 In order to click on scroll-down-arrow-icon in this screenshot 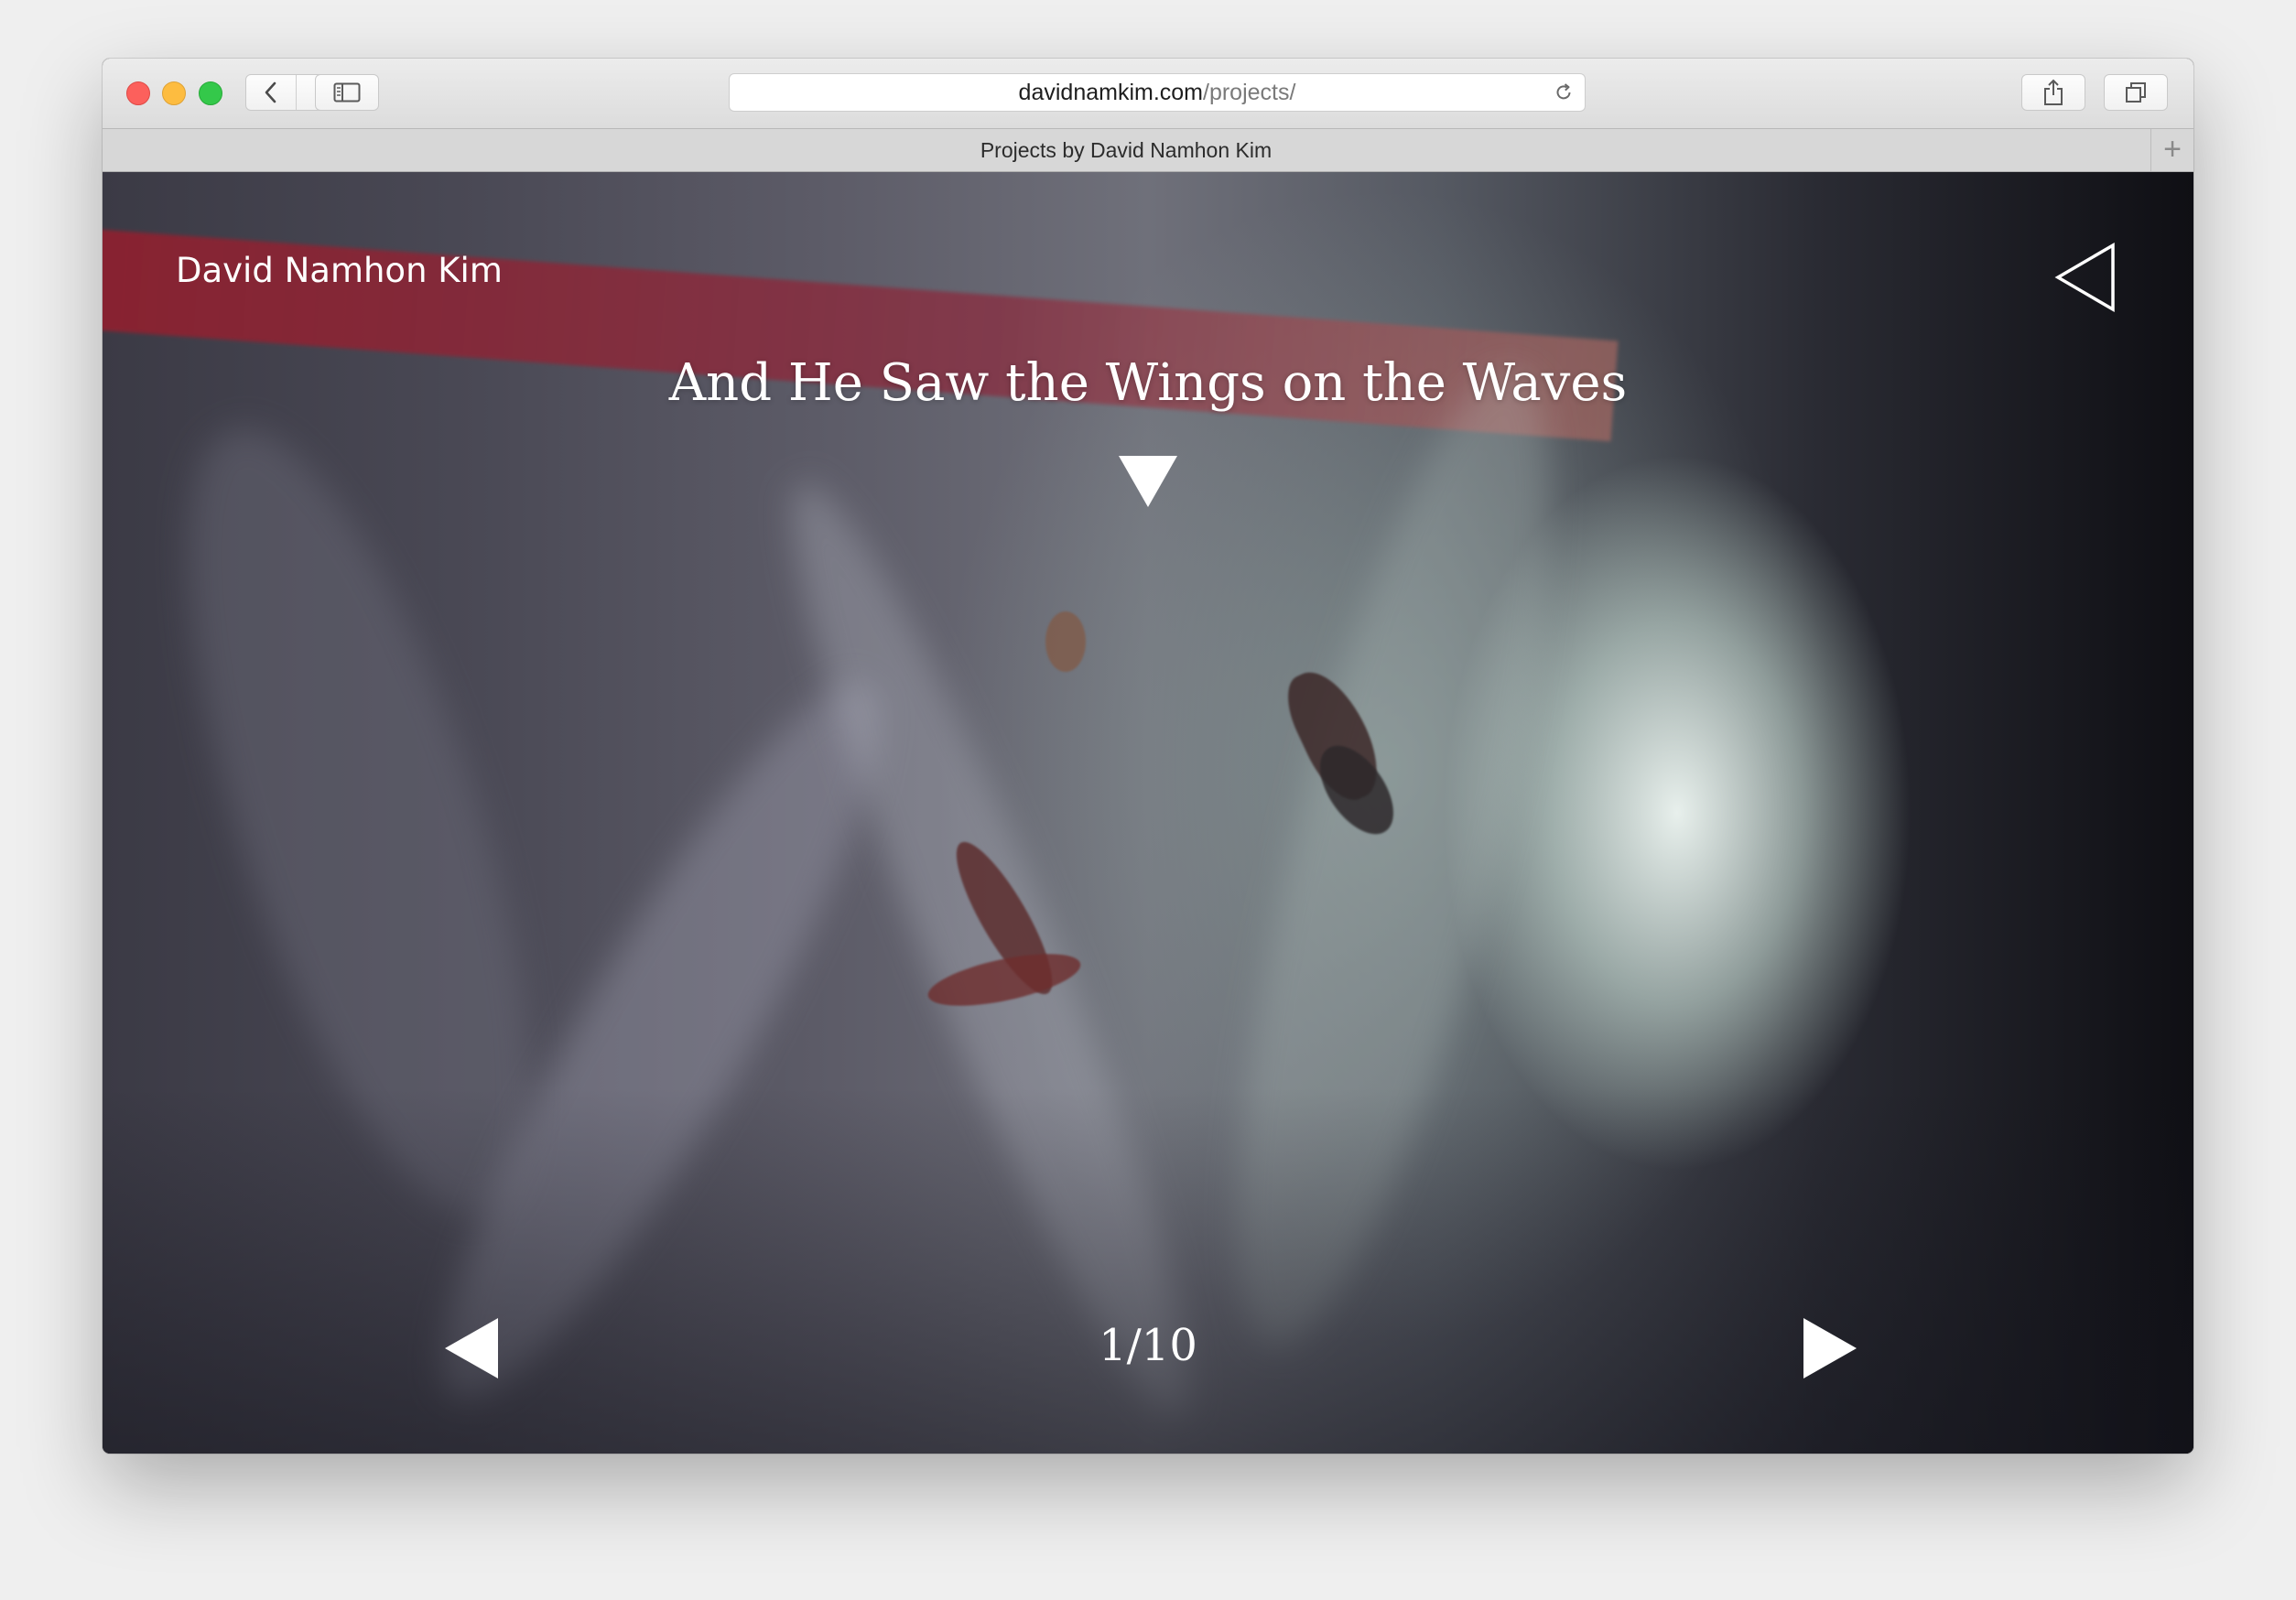, I will do `click(1148, 482)`.